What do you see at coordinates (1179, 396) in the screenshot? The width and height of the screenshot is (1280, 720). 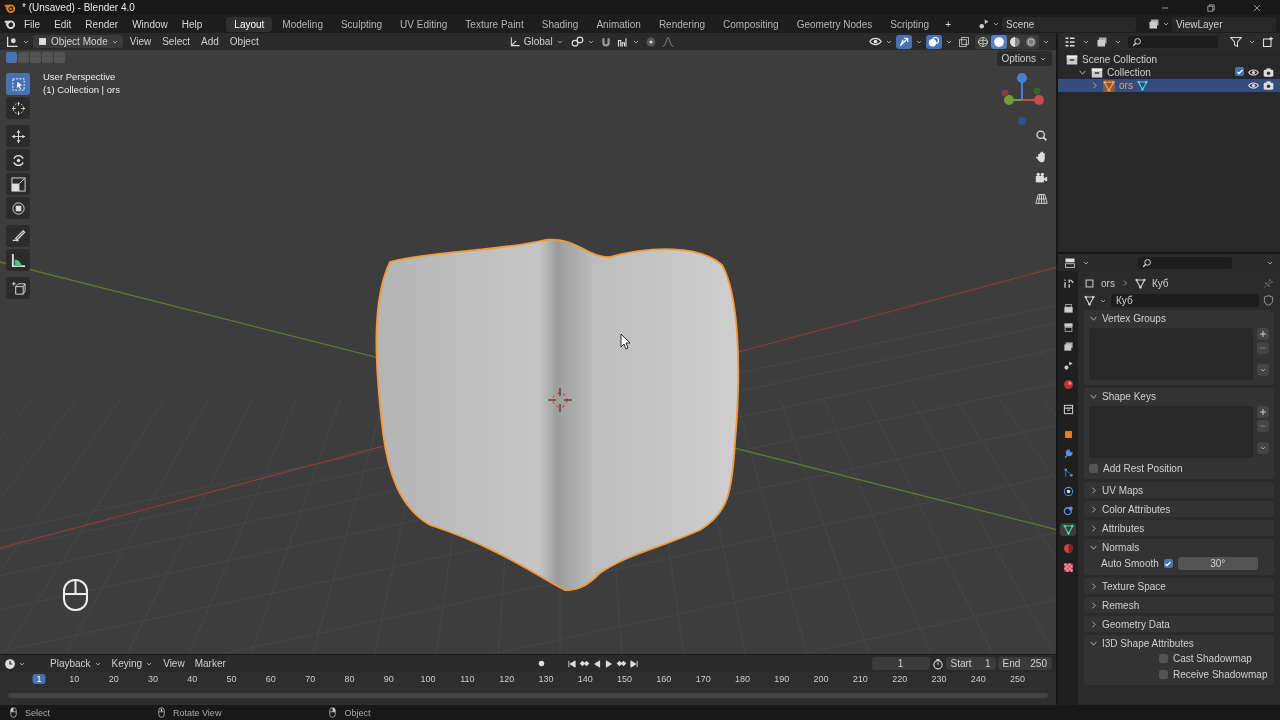 I see `panel-header: Shape Keys` at bounding box center [1179, 396].